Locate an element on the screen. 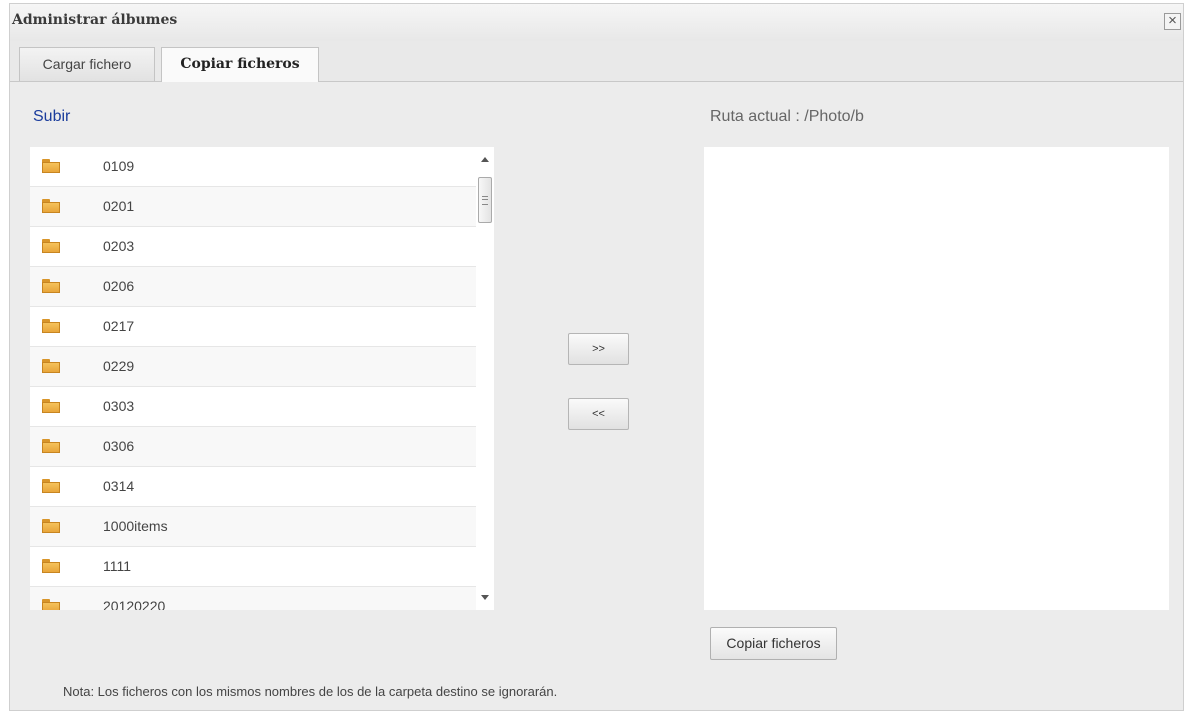 The height and width of the screenshot is (713, 1186). scroll-up-icon is located at coordinates (485, 159).